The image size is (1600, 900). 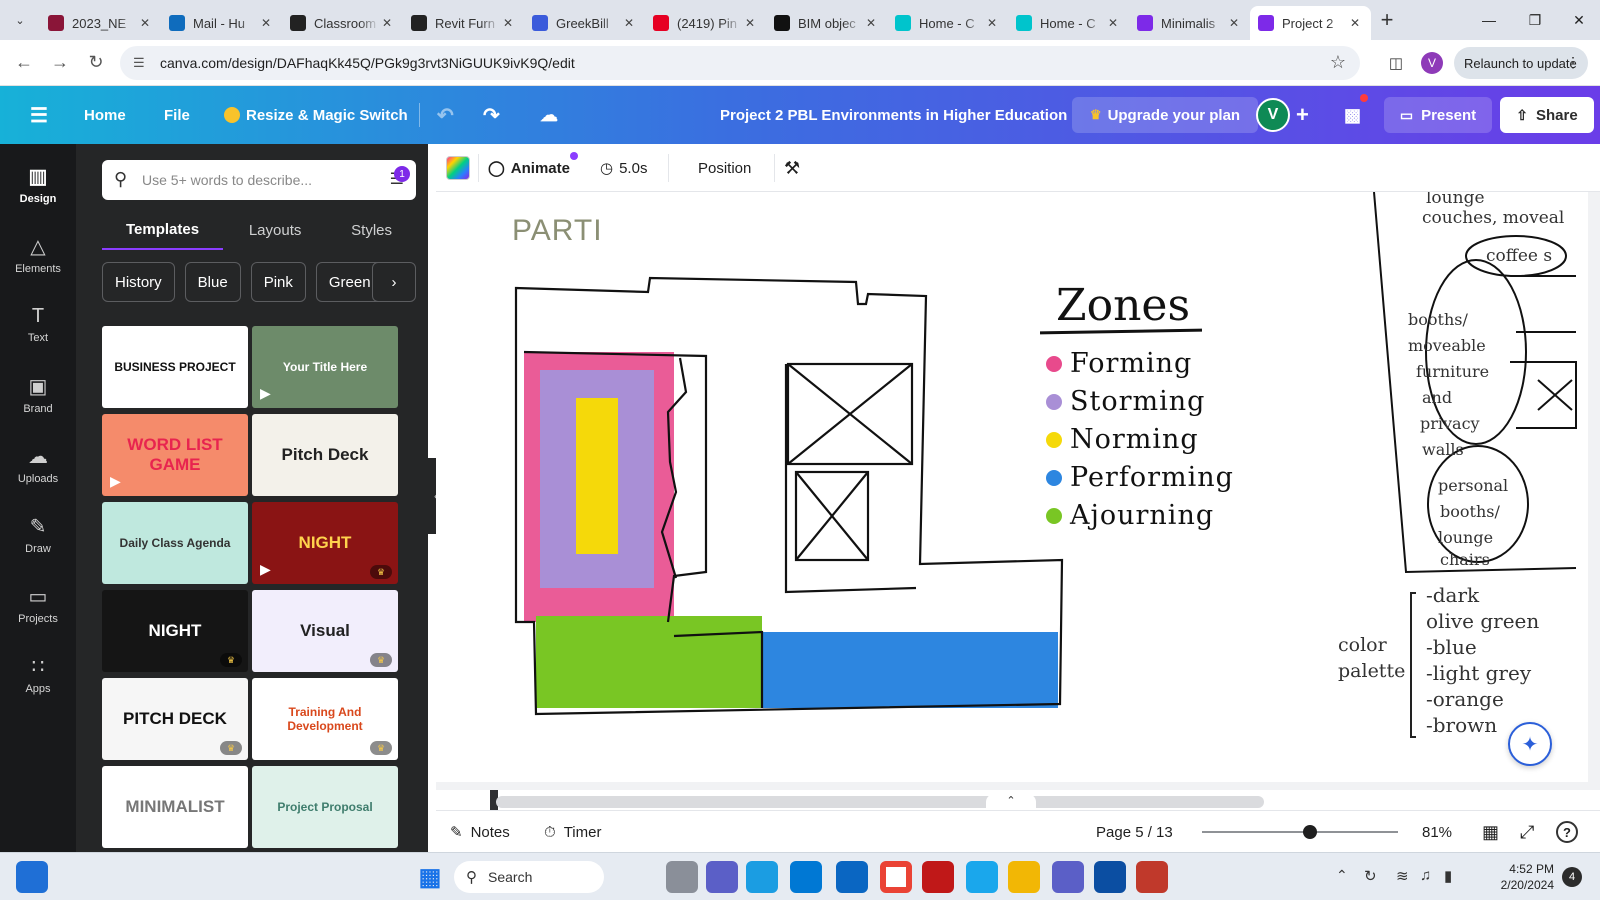 I want to click on handwritten-note: walls, so click(x=1443, y=449).